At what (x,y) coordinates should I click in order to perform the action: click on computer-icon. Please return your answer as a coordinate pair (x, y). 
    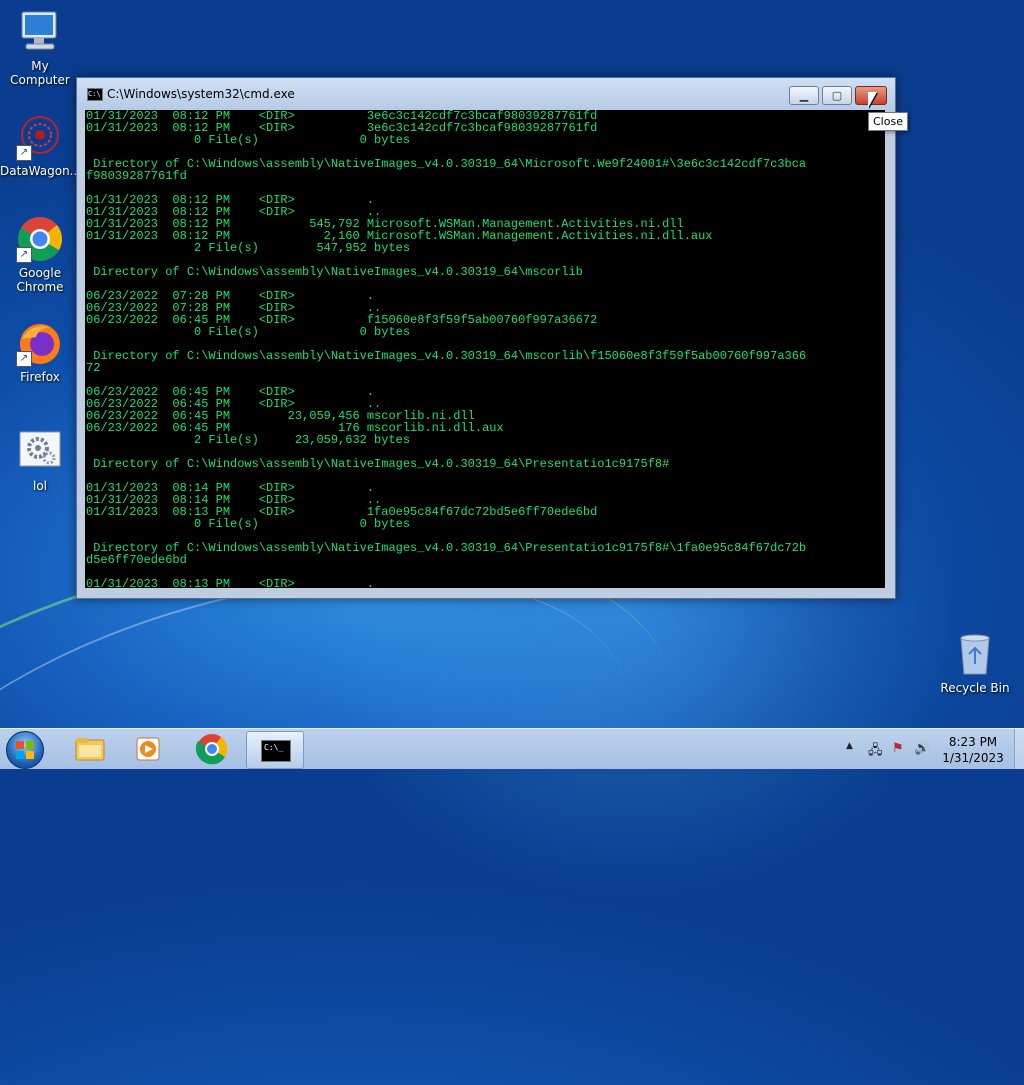
    Looking at the image, I should click on (40, 32).